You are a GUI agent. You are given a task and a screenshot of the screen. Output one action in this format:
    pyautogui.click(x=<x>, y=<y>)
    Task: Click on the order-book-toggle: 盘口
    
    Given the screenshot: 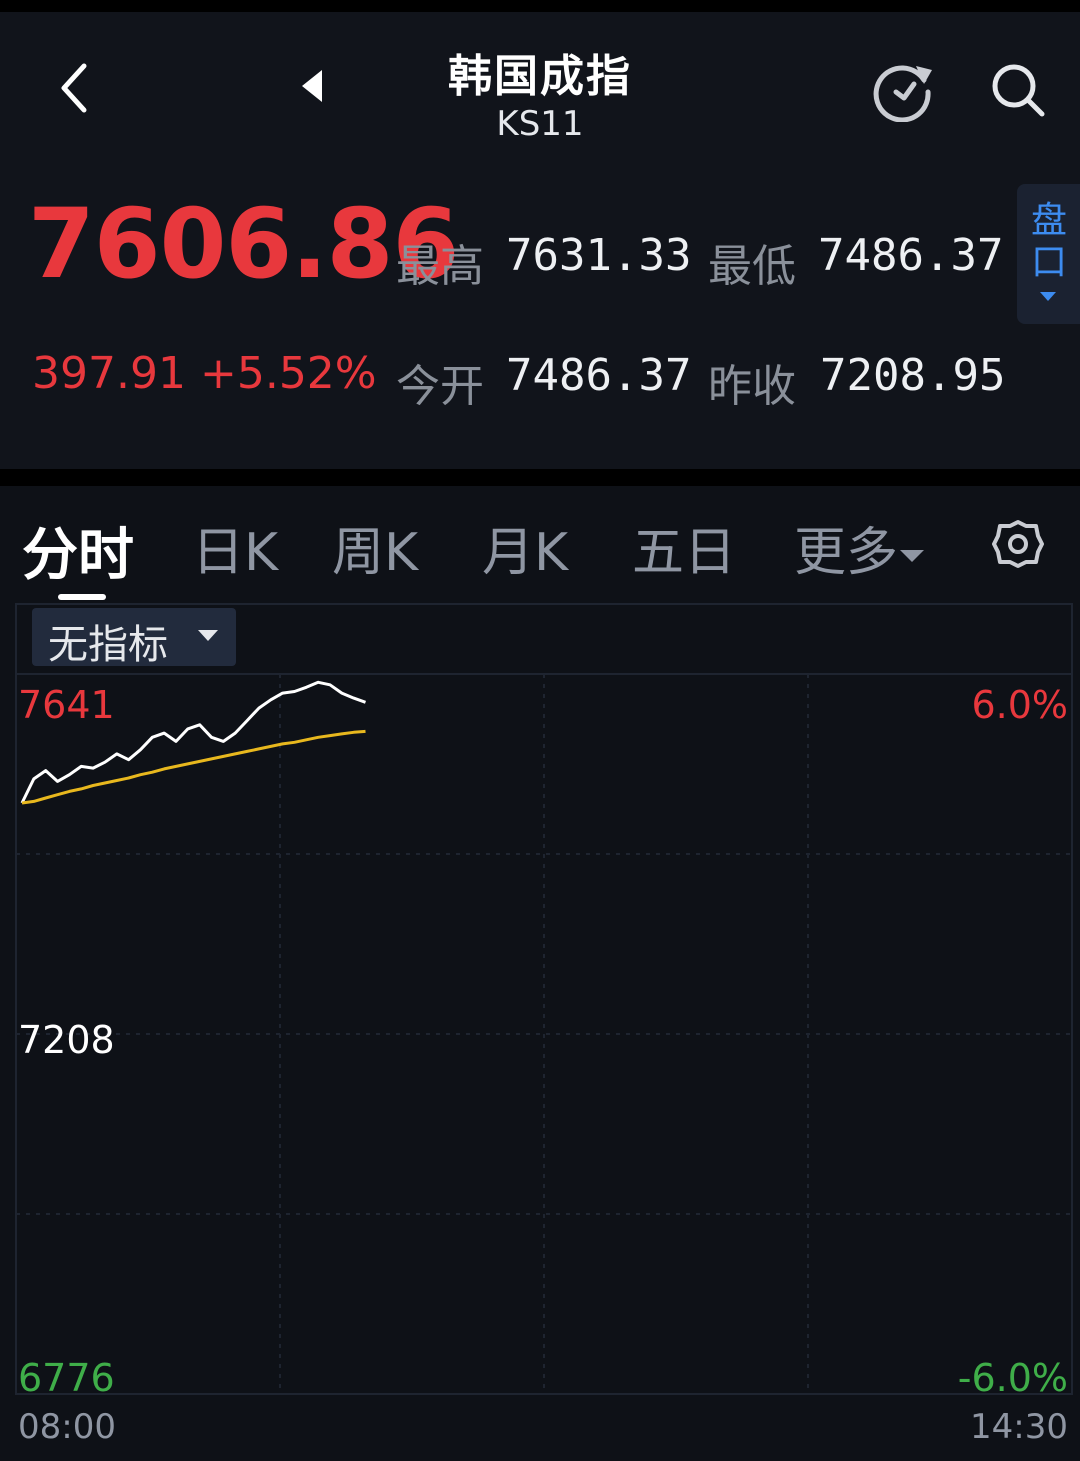 What is the action you would take?
    pyautogui.click(x=1048, y=254)
    